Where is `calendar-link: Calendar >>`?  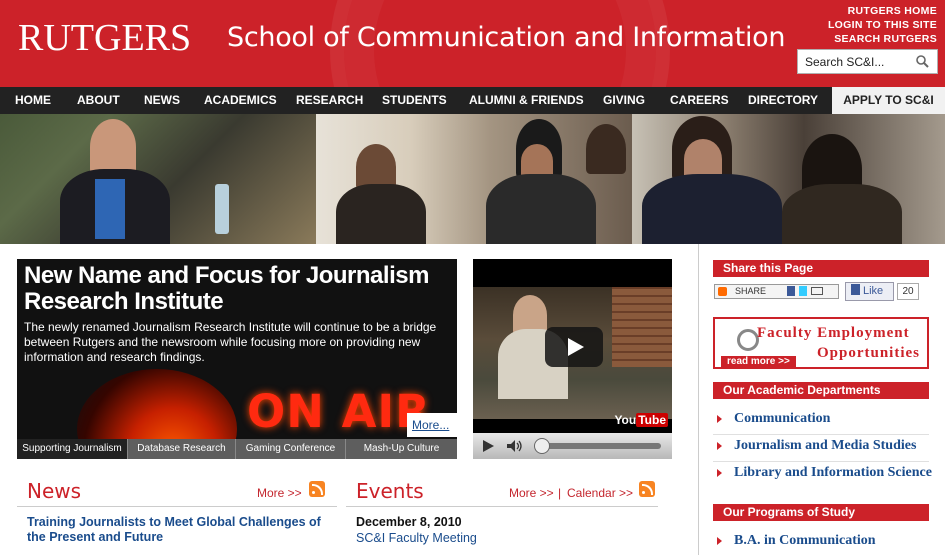
calendar-link: Calendar >> is located at coordinates (600, 493).